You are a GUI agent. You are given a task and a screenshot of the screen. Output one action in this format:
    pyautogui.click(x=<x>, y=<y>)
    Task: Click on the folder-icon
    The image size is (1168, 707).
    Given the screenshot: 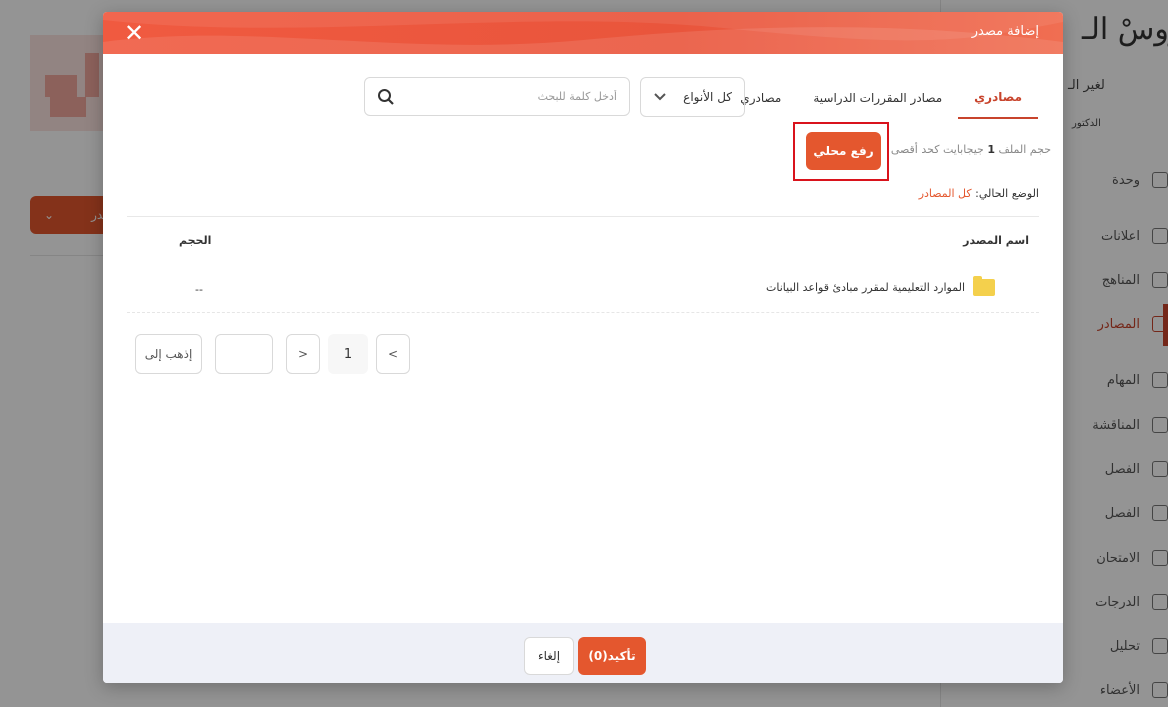 What is the action you would take?
    pyautogui.click(x=984, y=286)
    